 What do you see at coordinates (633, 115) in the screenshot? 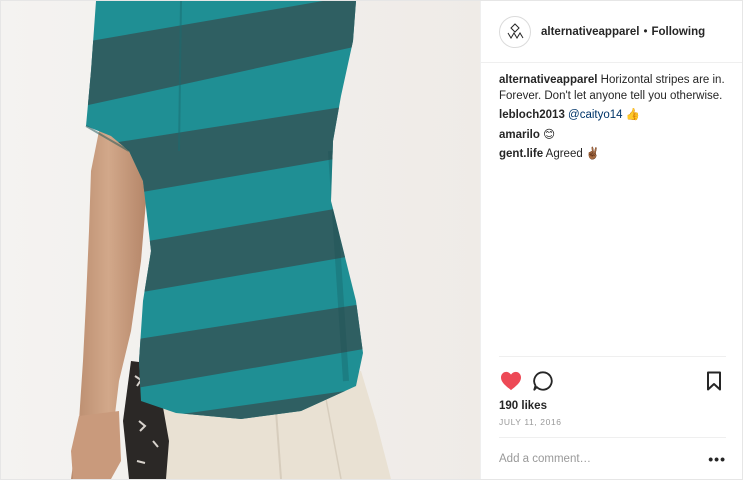
I see `comment-text: 👍` at bounding box center [633, 115].